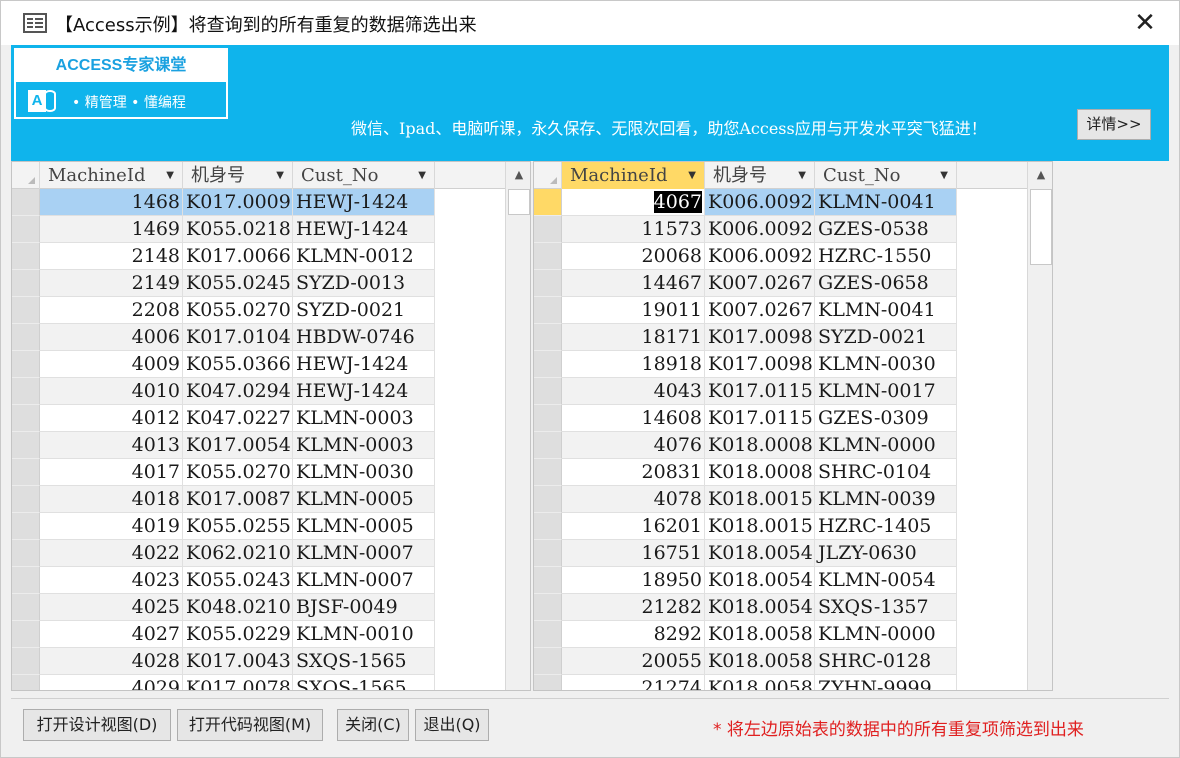 The width and height of the screenshot is (1180, 758). What do you see at coordinates (633, 682) in the screenshot?
I see `machineid-cell: 21274` at bounding box center [633, 682].